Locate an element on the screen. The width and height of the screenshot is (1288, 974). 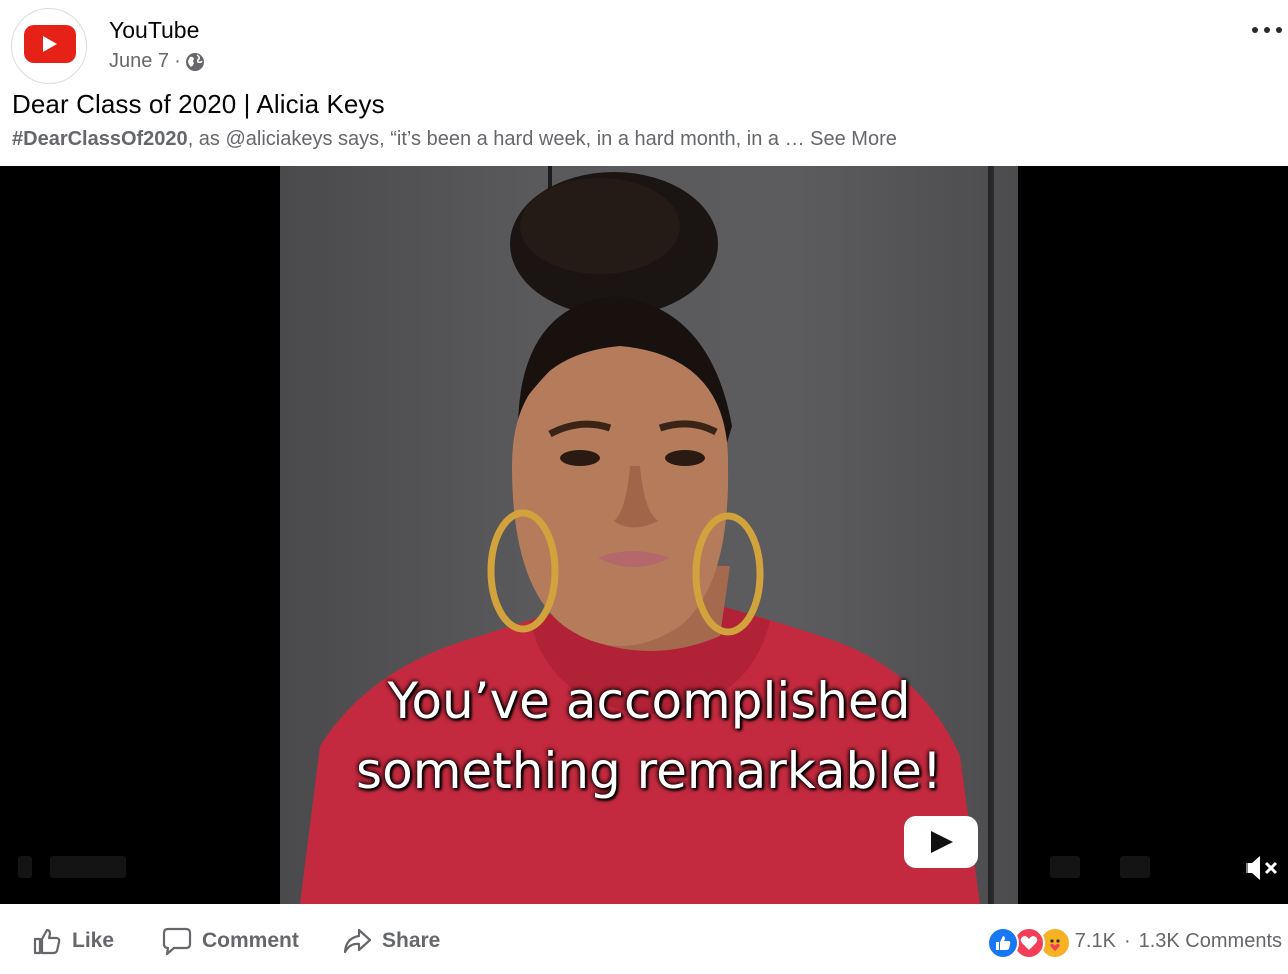
comment-button: Comment is located at coordinates (230, 941).